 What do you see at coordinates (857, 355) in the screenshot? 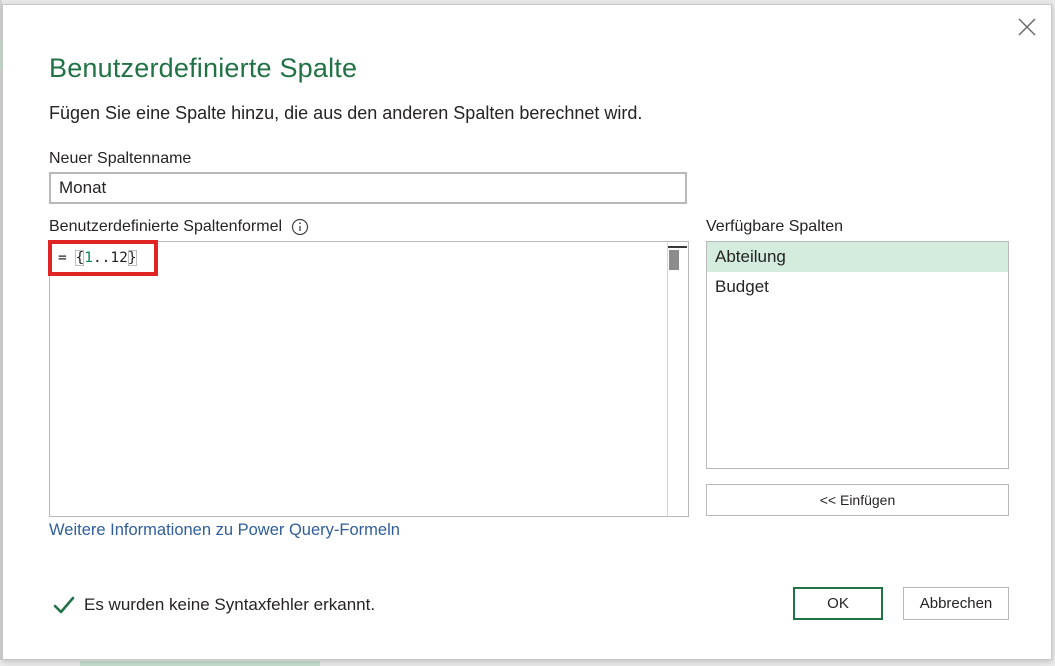
I see `available-columns-list: Abteilung Budget` at bounding box center [857, 355].